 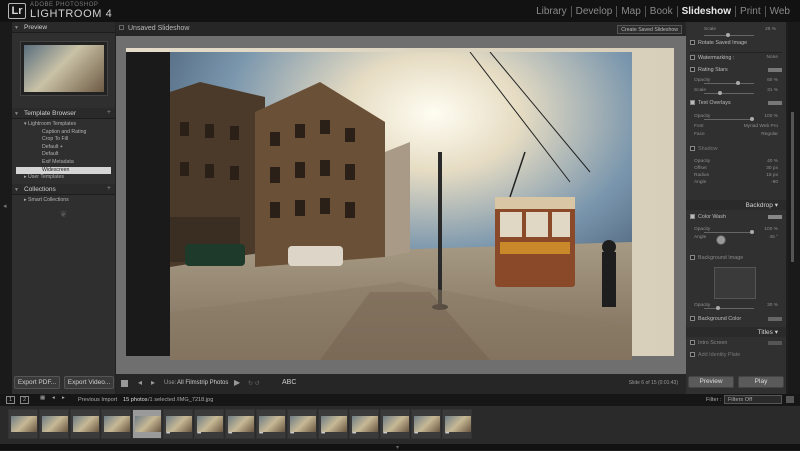 I want to click on add-identity-checkbox, so click(x=692, y=355).